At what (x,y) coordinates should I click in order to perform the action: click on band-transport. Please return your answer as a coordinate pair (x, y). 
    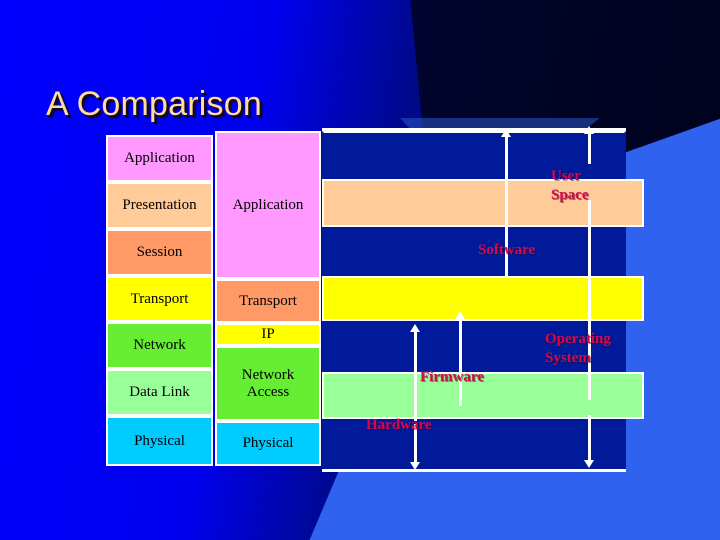
    Looking at the image, I should click on (483, 298).